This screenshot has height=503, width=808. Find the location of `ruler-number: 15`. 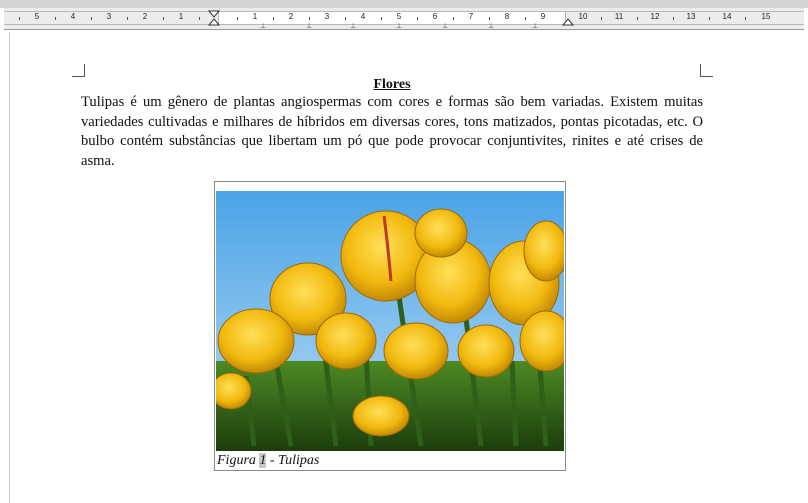

ruler-number: 15 is located at coordinates (766, 16).